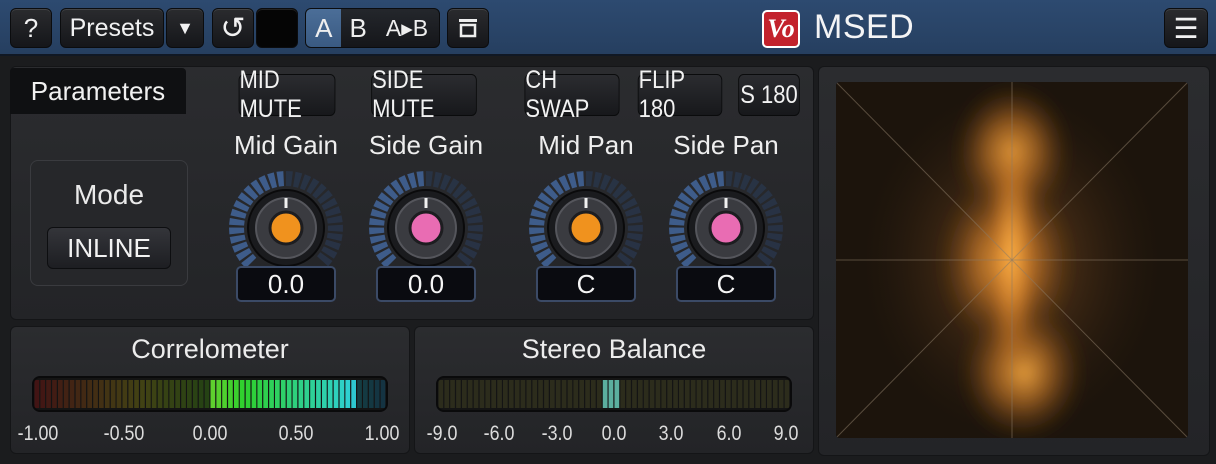  What do you see at coordinates (781, 29) in the screenshot?
I see `brand-logo: Vo` at bounding box center [781, 29].